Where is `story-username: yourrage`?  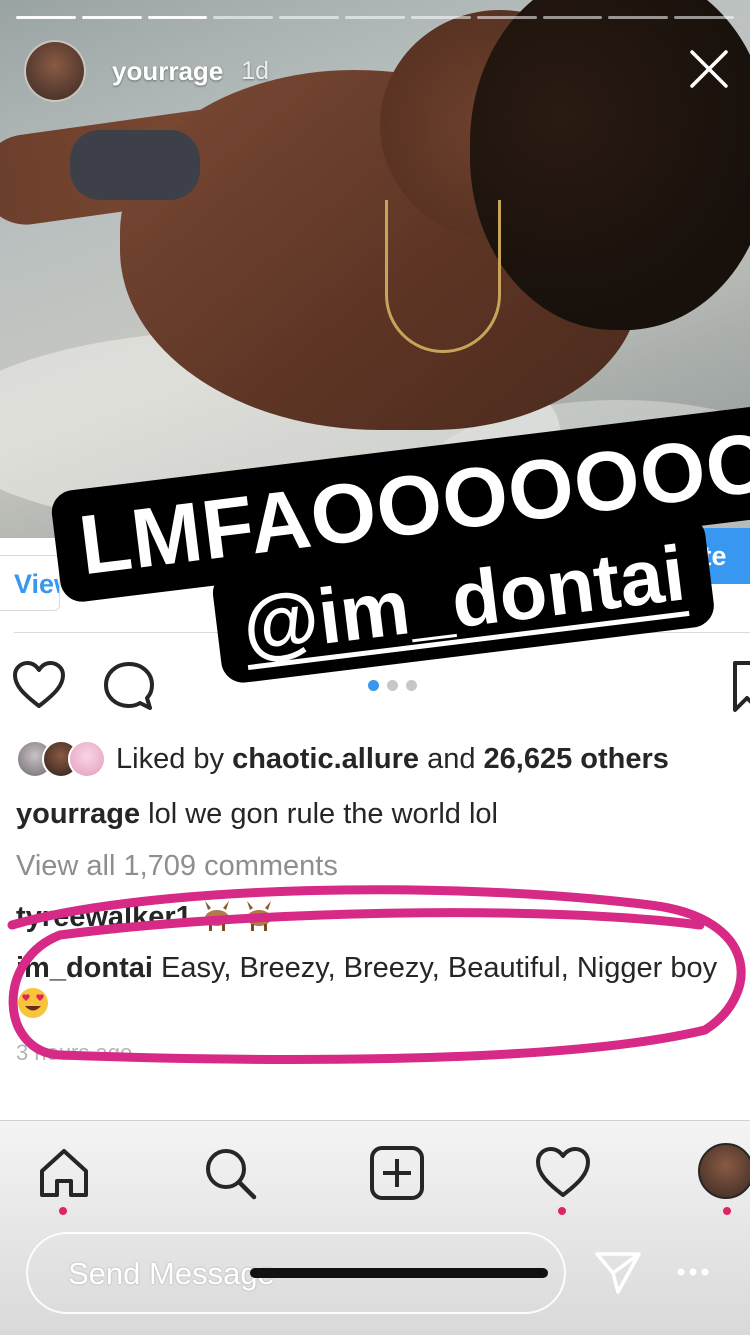 story-username: yourrage is located at coordinates (167, 71).